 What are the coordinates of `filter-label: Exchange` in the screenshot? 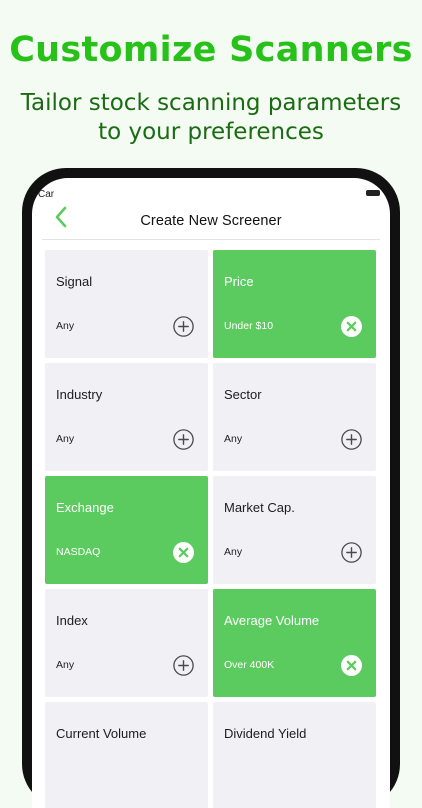 It's located at (85, 507).